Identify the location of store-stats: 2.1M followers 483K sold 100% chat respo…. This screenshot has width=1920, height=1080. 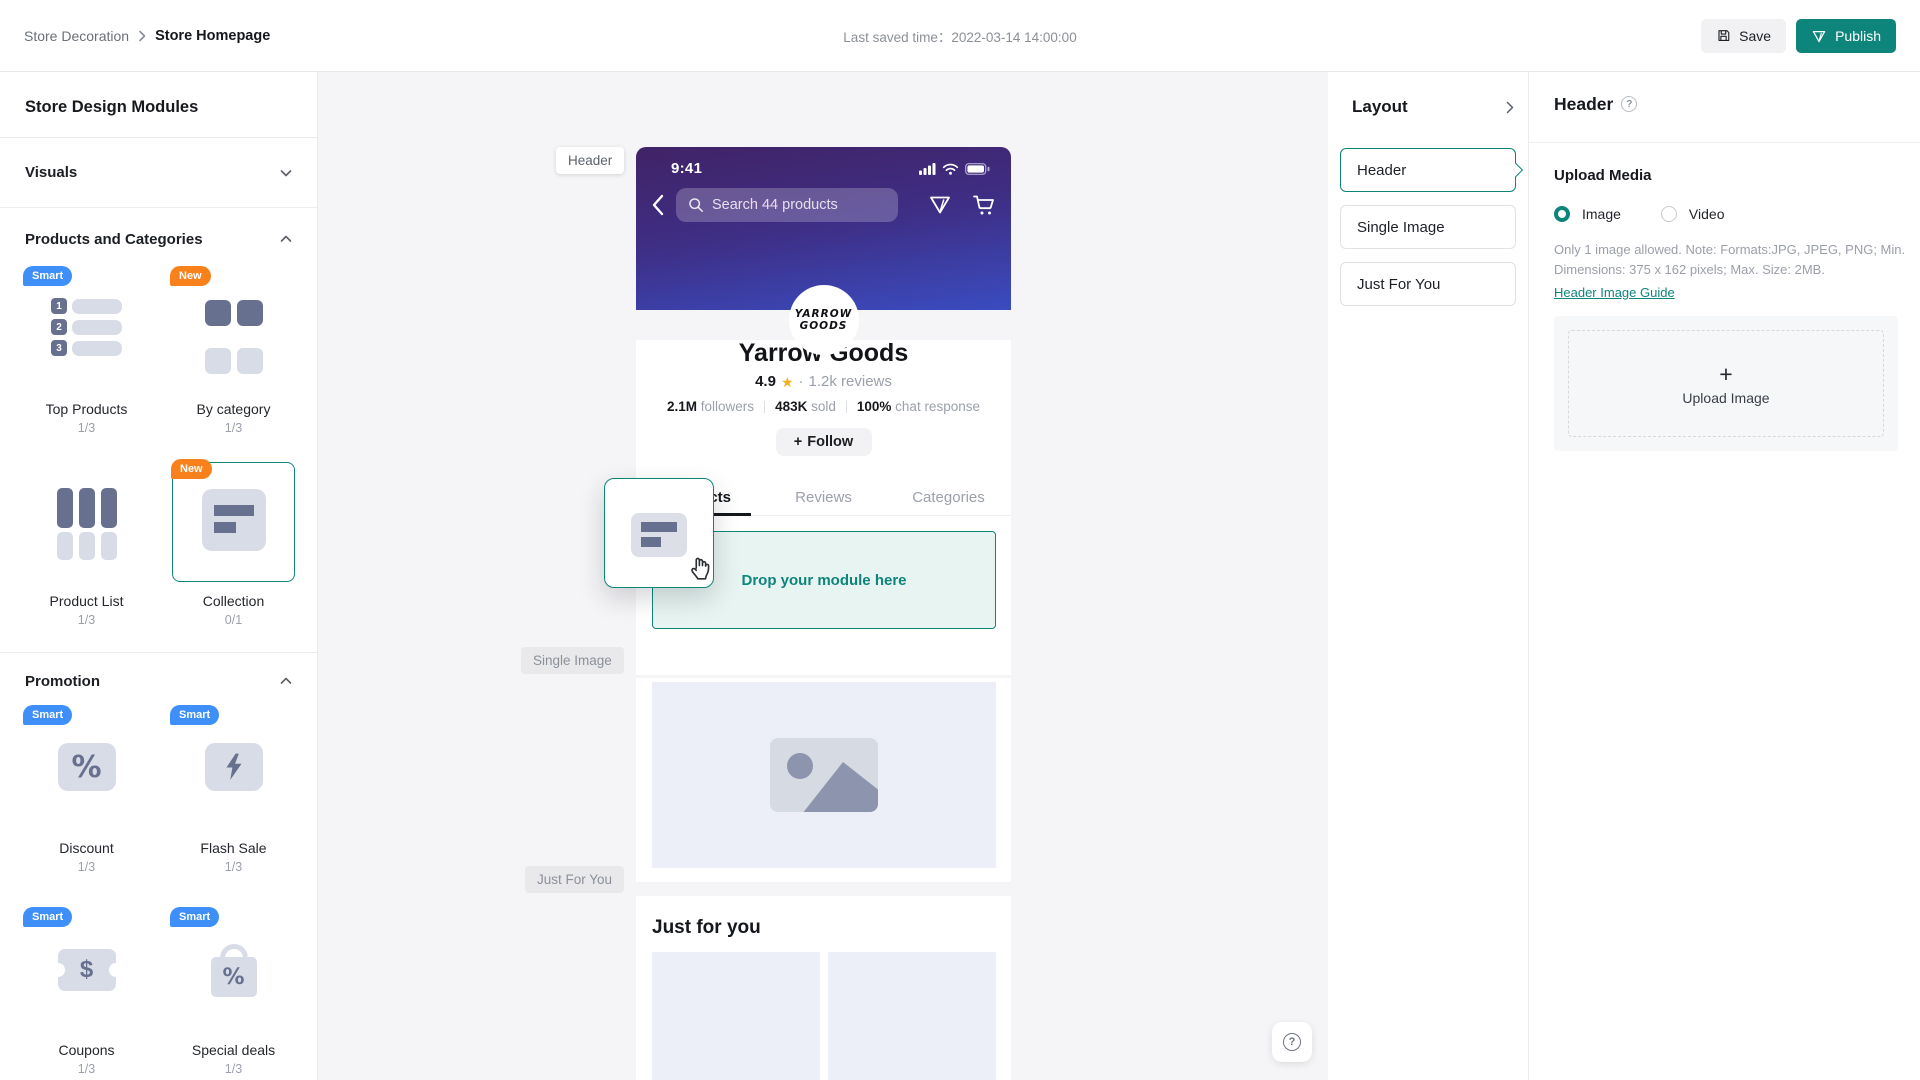
(823, 406).